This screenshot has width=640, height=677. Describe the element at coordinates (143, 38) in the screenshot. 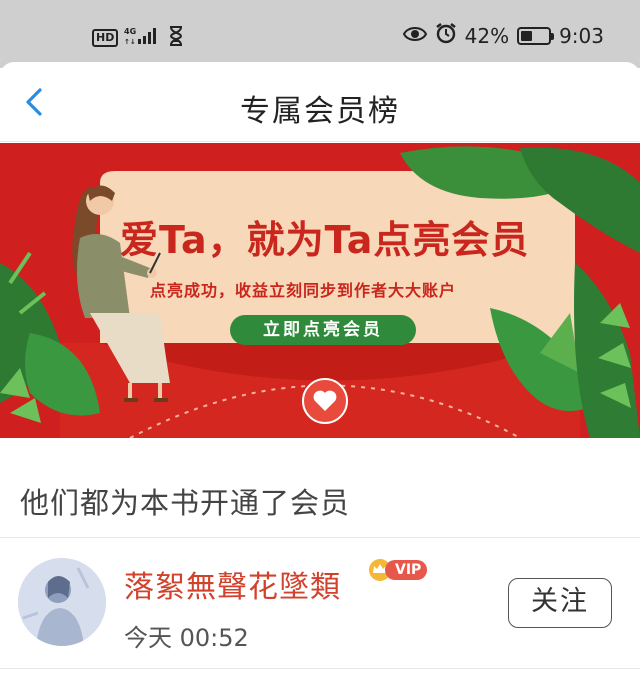

I see `signal-icon: 4G ↑↓` at that location.